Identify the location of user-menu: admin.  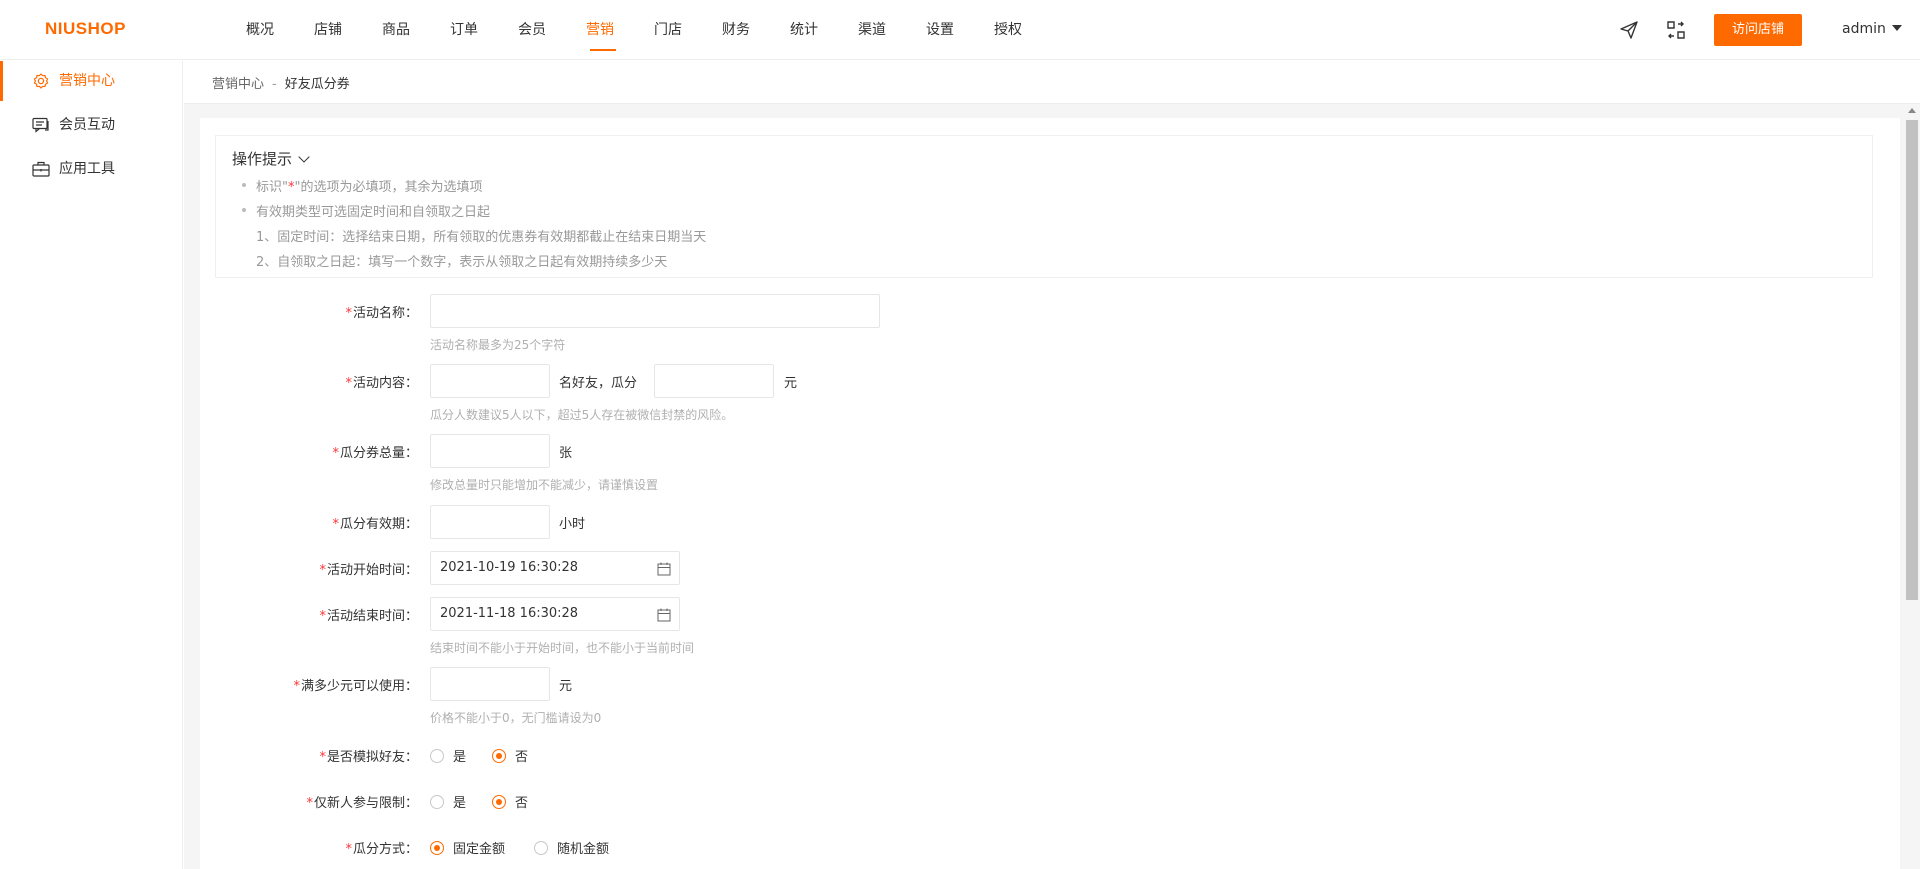
(1872, 29).